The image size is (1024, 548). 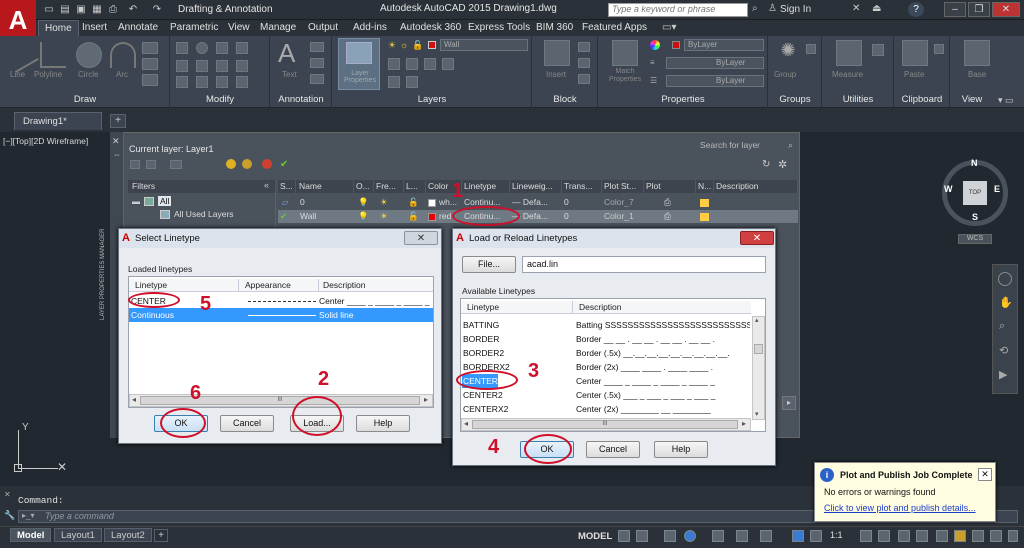 I want to click on tab-home: Home, so click(x=58, y=28).